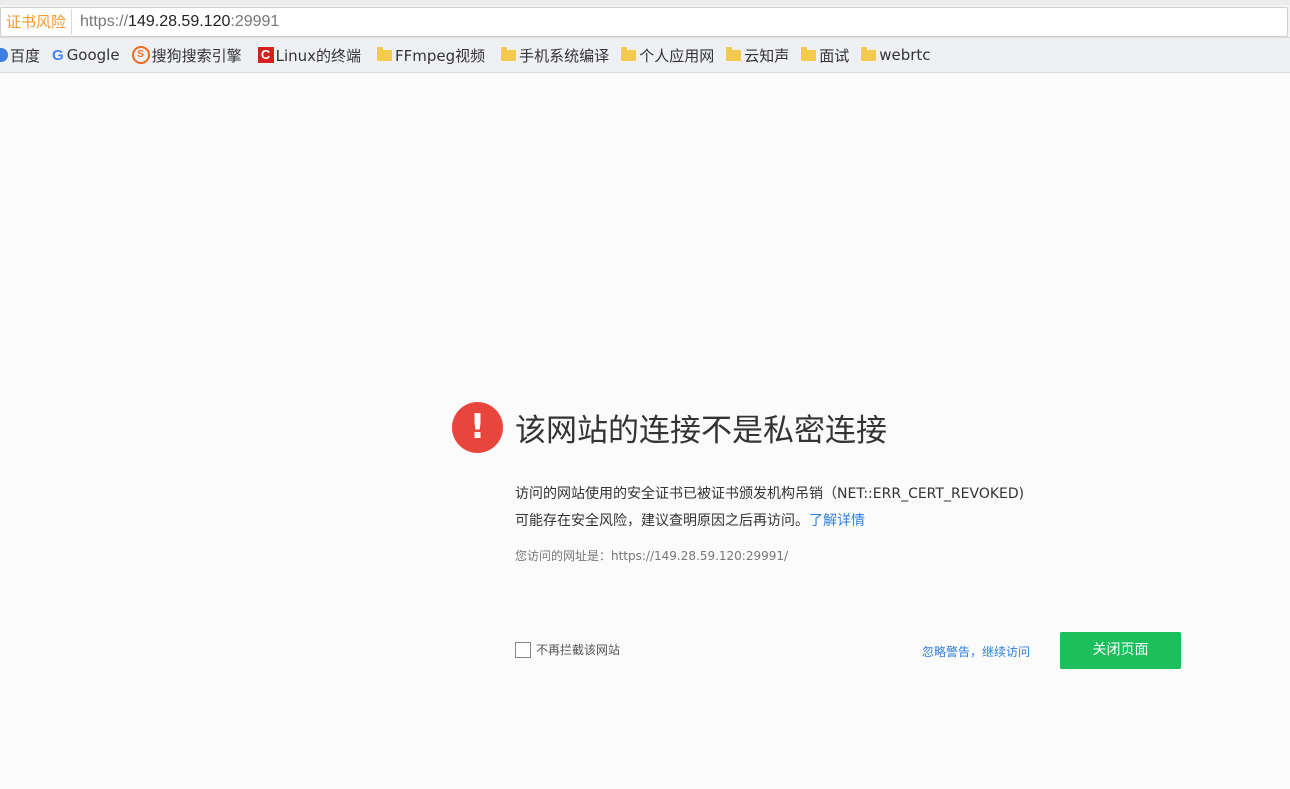 Image resolution: width=1290 pixels, height=789 pixels. What do you see at coordinates (662, 521) in the screenshot?
I see `risk-advice-text: 可能存在安全风险，建议查明原因之后再访问。` at bounding box center [662, 521].